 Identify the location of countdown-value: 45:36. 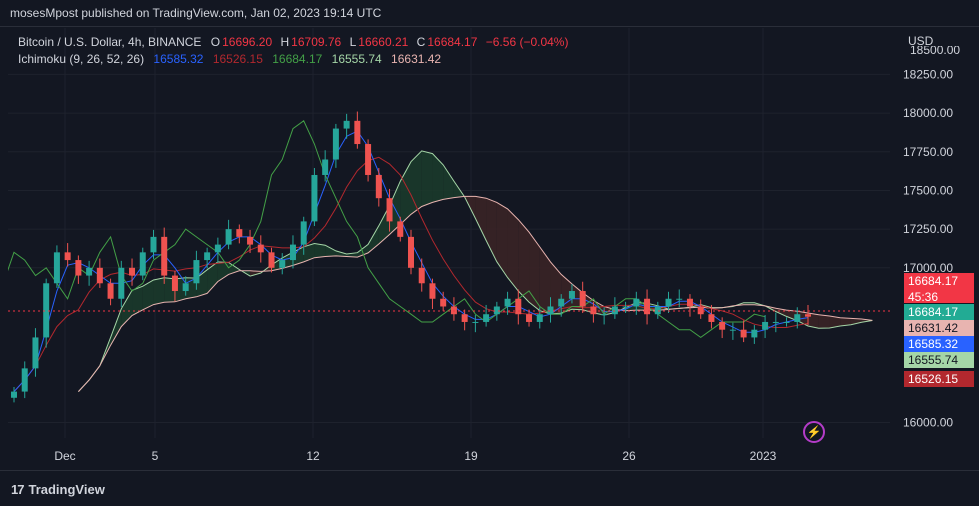
(923, 297).